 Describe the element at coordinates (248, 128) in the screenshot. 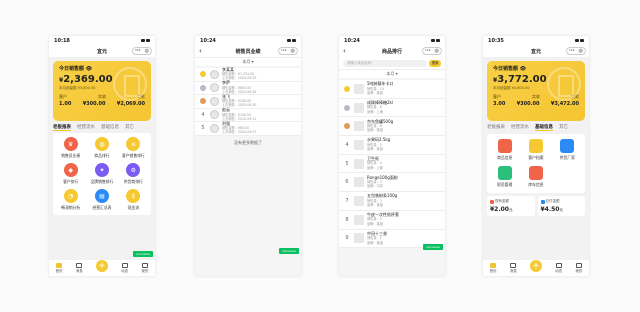

I see `salesperson-row: 5 刘强 销售金额：¥80.00 上次销售：2020-09-07` at that location.